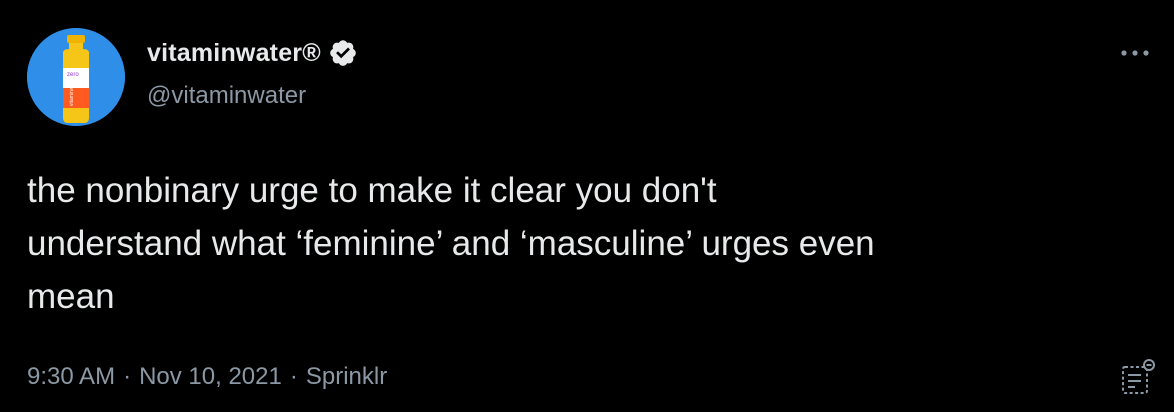  I want to click on tweet-date-link: Nov 10, 2021, so click(210, 377).